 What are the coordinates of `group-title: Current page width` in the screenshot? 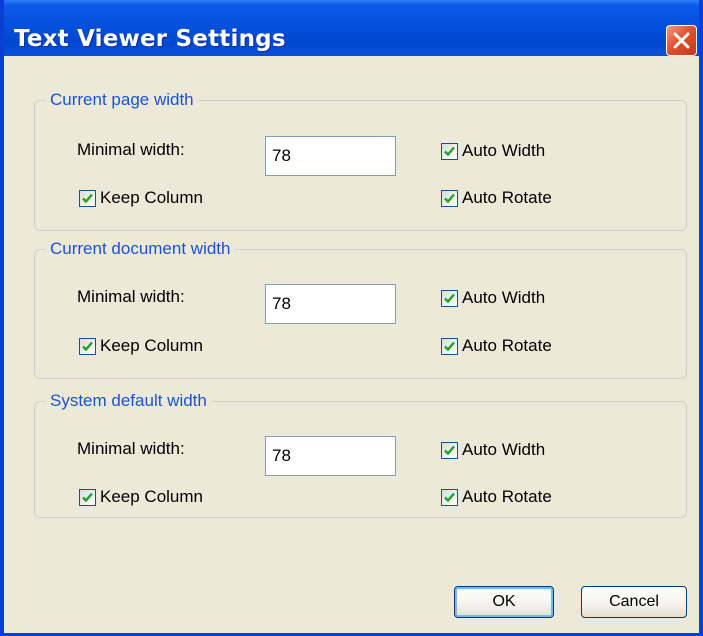 It's located at (122, 100).